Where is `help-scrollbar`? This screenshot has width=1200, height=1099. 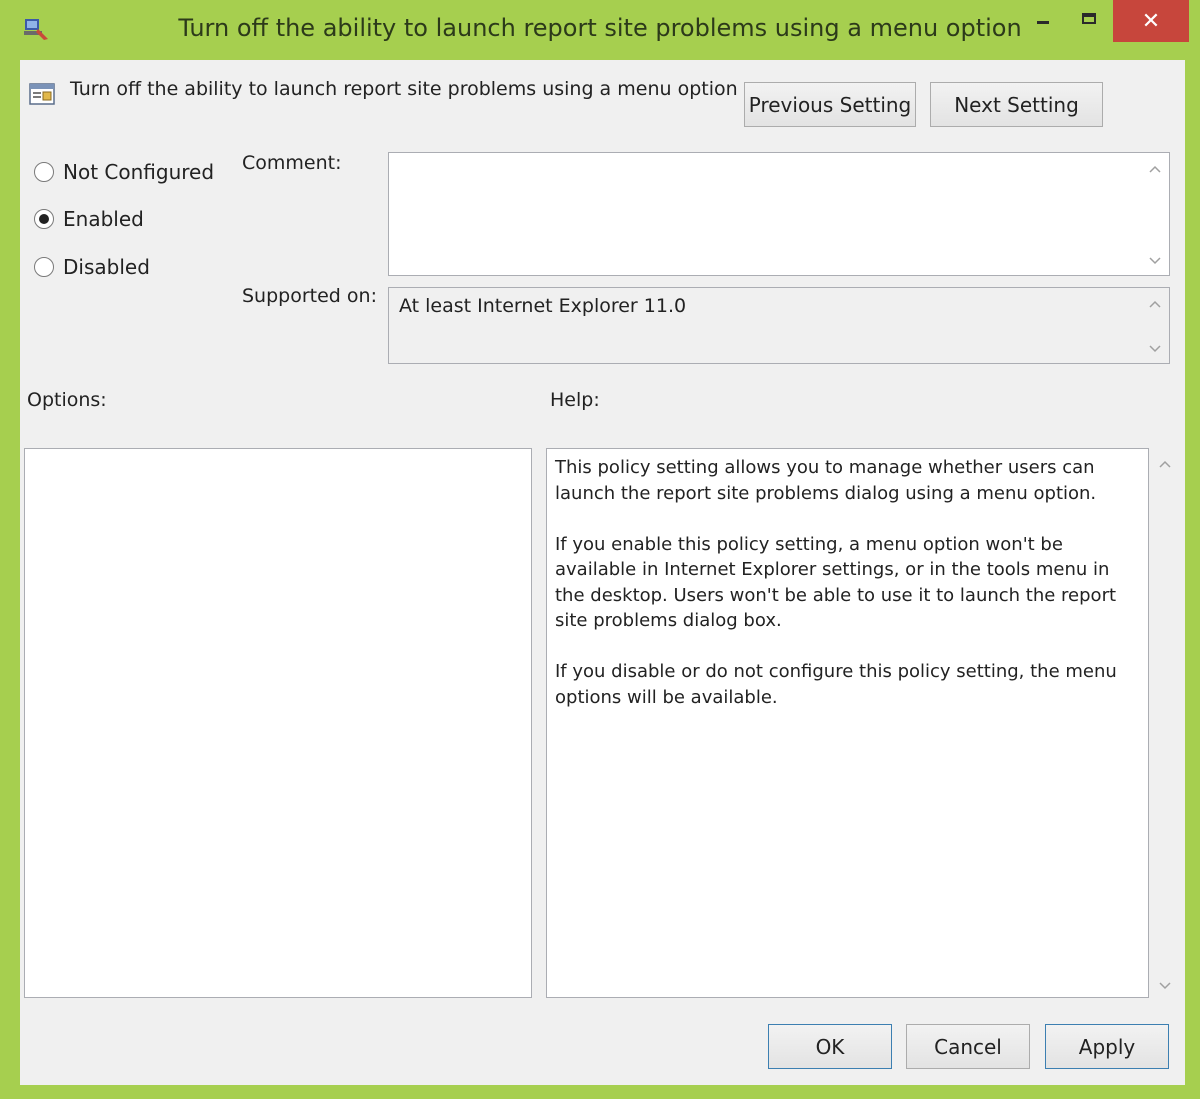
help-scrollbar is located at coordinates (1165, 723).